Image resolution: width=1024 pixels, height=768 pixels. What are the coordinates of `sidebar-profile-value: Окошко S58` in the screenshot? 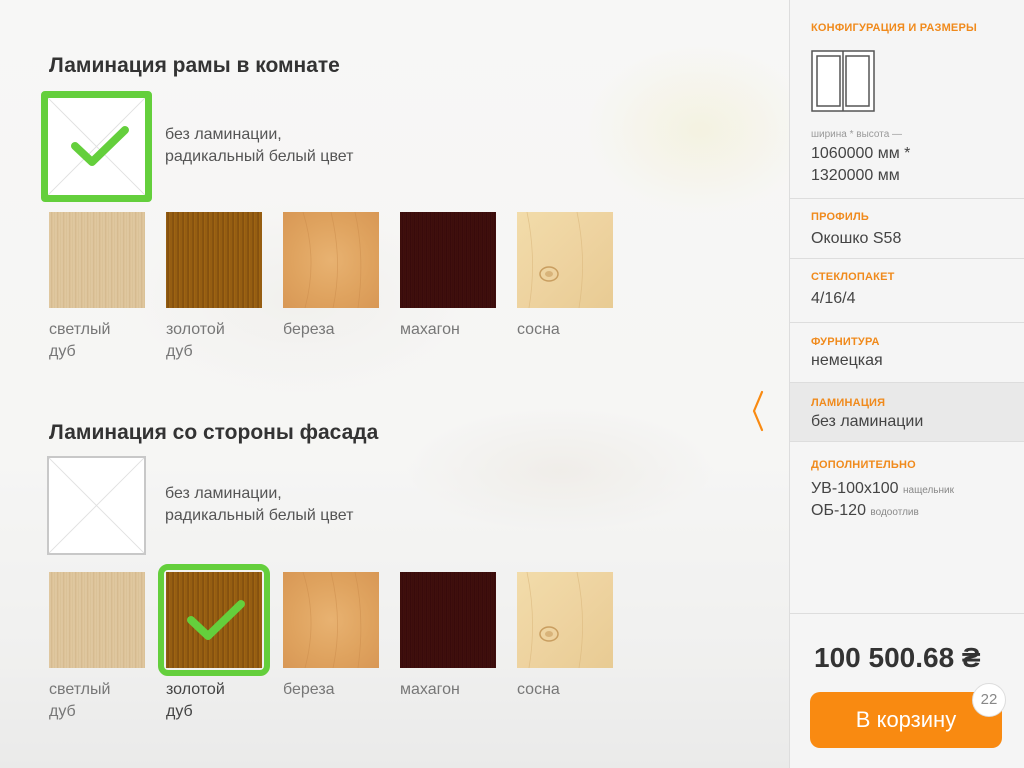 It's located at (856, 238).